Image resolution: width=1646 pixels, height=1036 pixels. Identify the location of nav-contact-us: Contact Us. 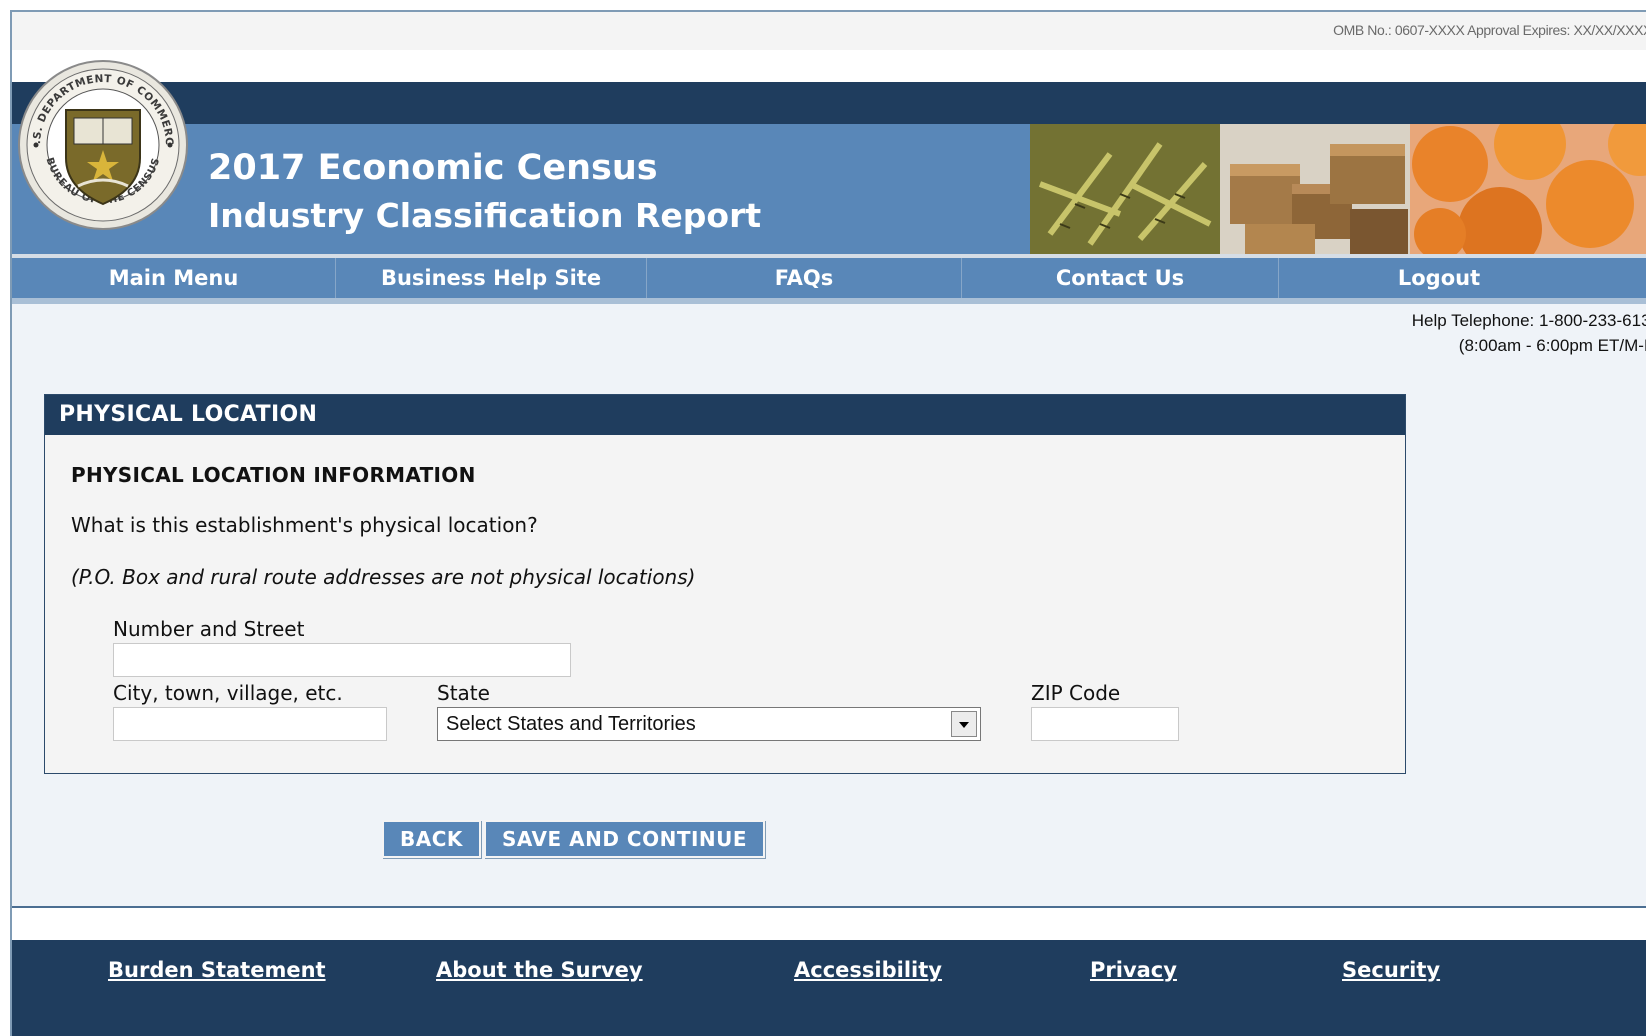
(1120, 278).